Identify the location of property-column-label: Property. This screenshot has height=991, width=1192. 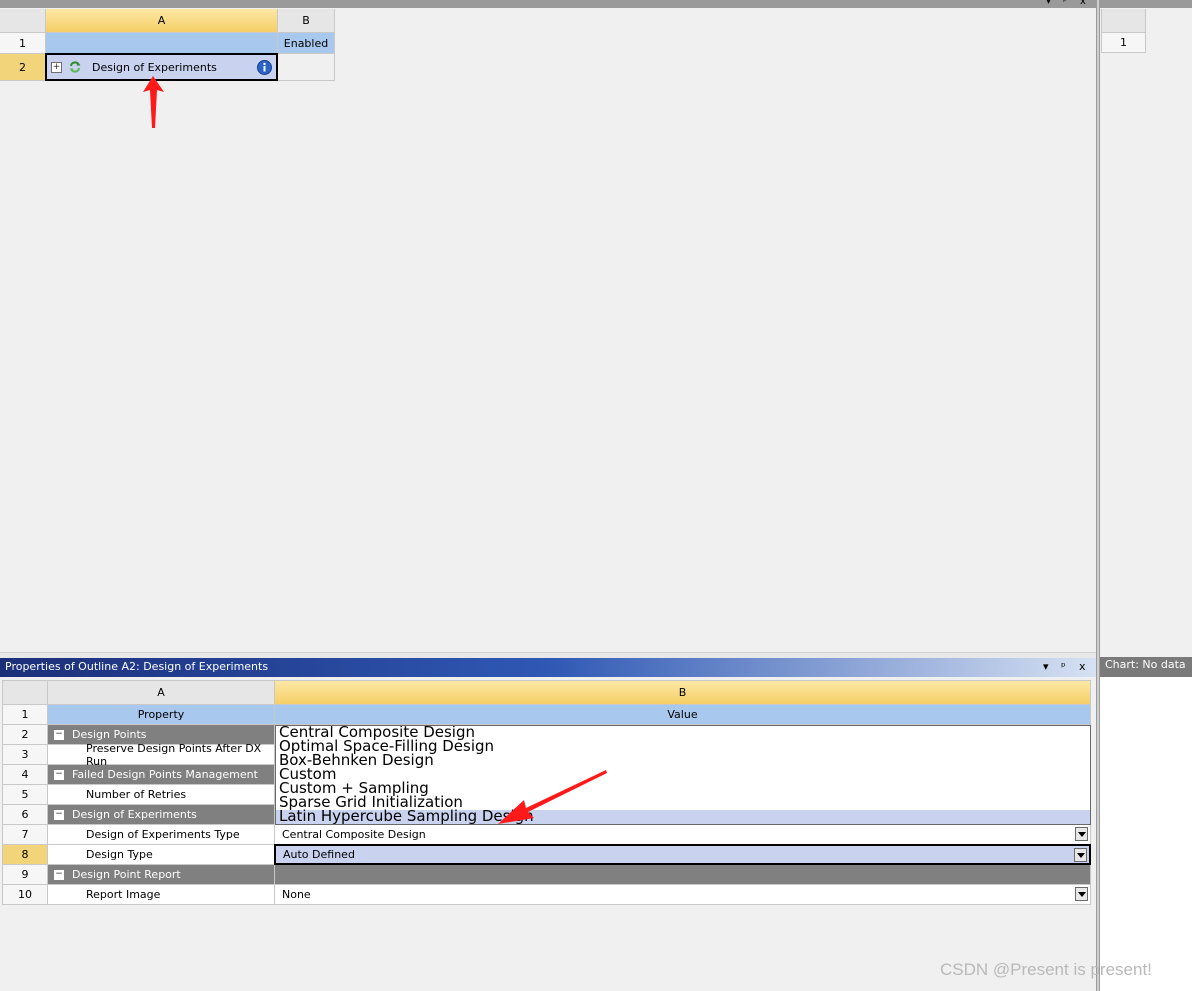
(161, 715).